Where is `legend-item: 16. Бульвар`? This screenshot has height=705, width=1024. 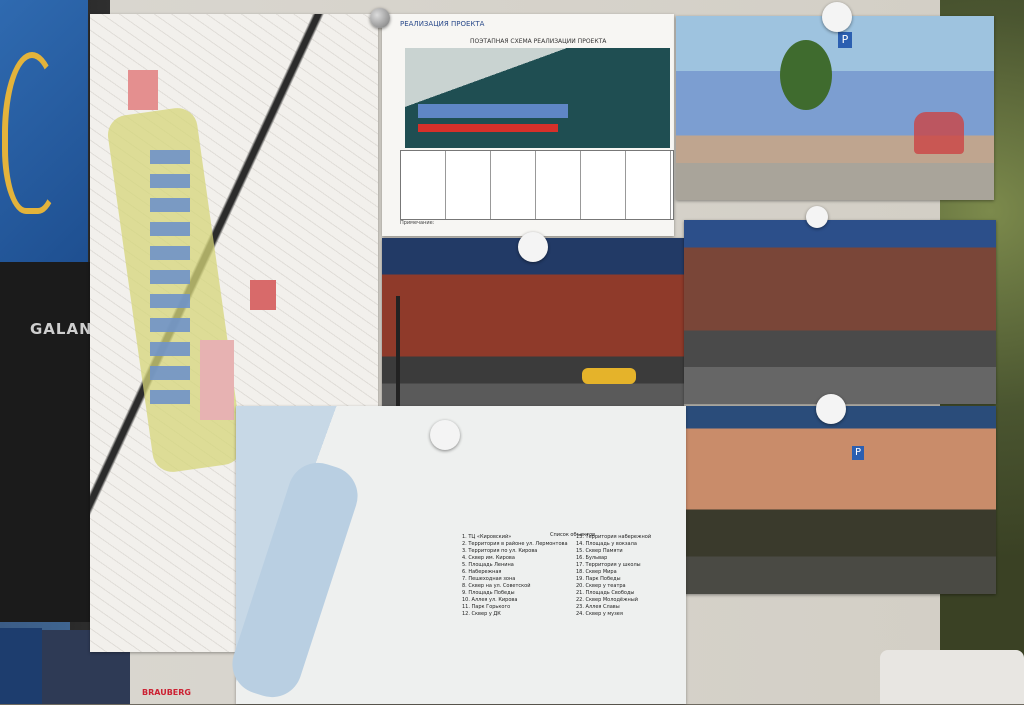
legend-item: 16. Бульвар is located at coordinates (592, 558).